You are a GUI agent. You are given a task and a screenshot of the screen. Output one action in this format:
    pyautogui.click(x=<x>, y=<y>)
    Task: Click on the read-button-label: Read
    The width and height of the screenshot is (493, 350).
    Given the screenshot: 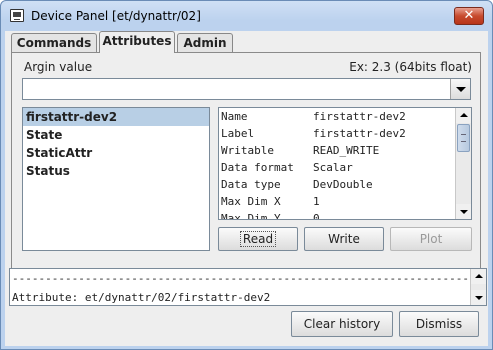 What is the action you would take?
    pyautogui.click(x=258, y=239)
    